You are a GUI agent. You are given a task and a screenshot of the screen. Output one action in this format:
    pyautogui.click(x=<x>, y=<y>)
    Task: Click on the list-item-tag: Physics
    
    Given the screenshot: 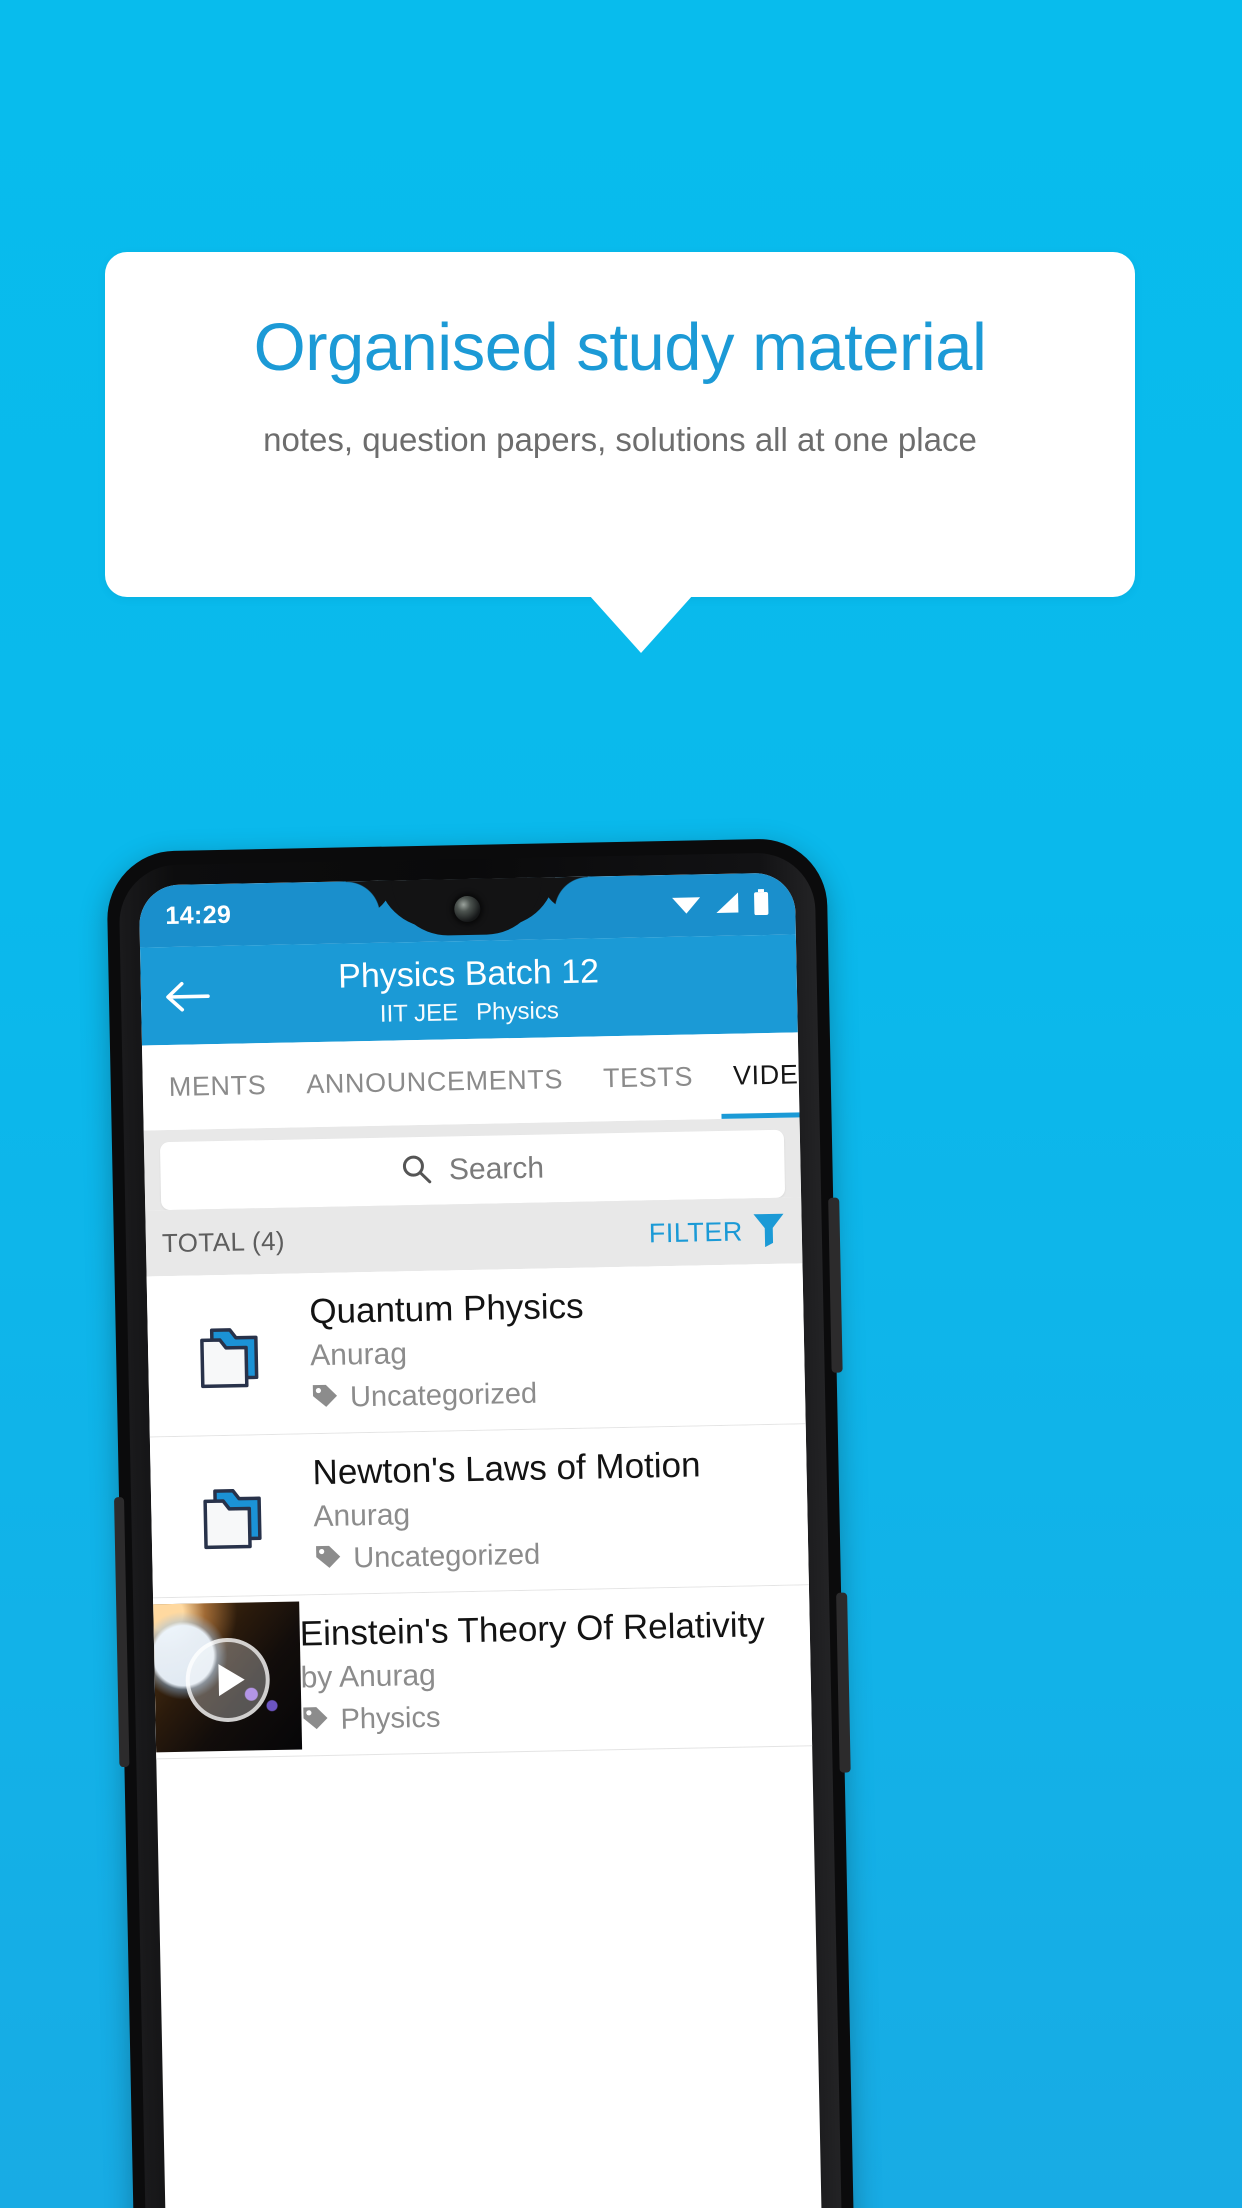 What is the action you would take?
    pyautogui.click(x=548, y=1716)
    